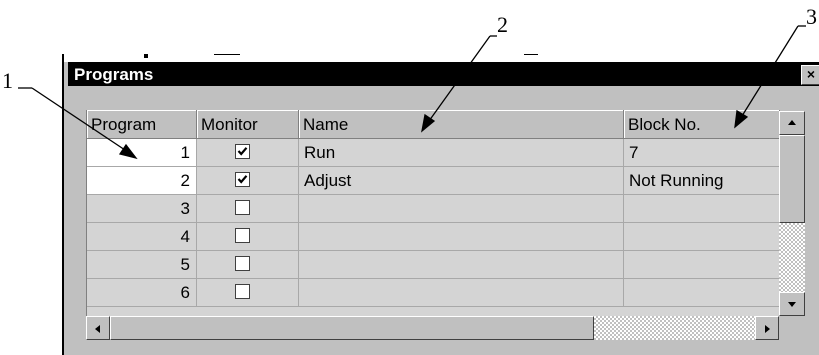  What do you see at coordinates (142, 181) in the screenshot?
I see `program-cell: 2` at bounding box center [142, 181].